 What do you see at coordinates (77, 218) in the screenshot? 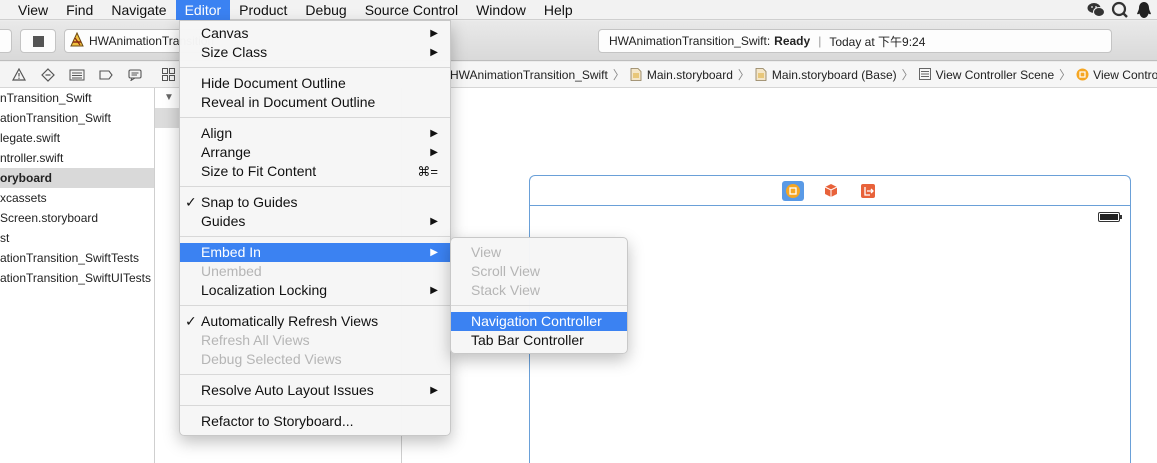
I see `navigator-row: Screen.storyboard` at bounding box center [77, 218].